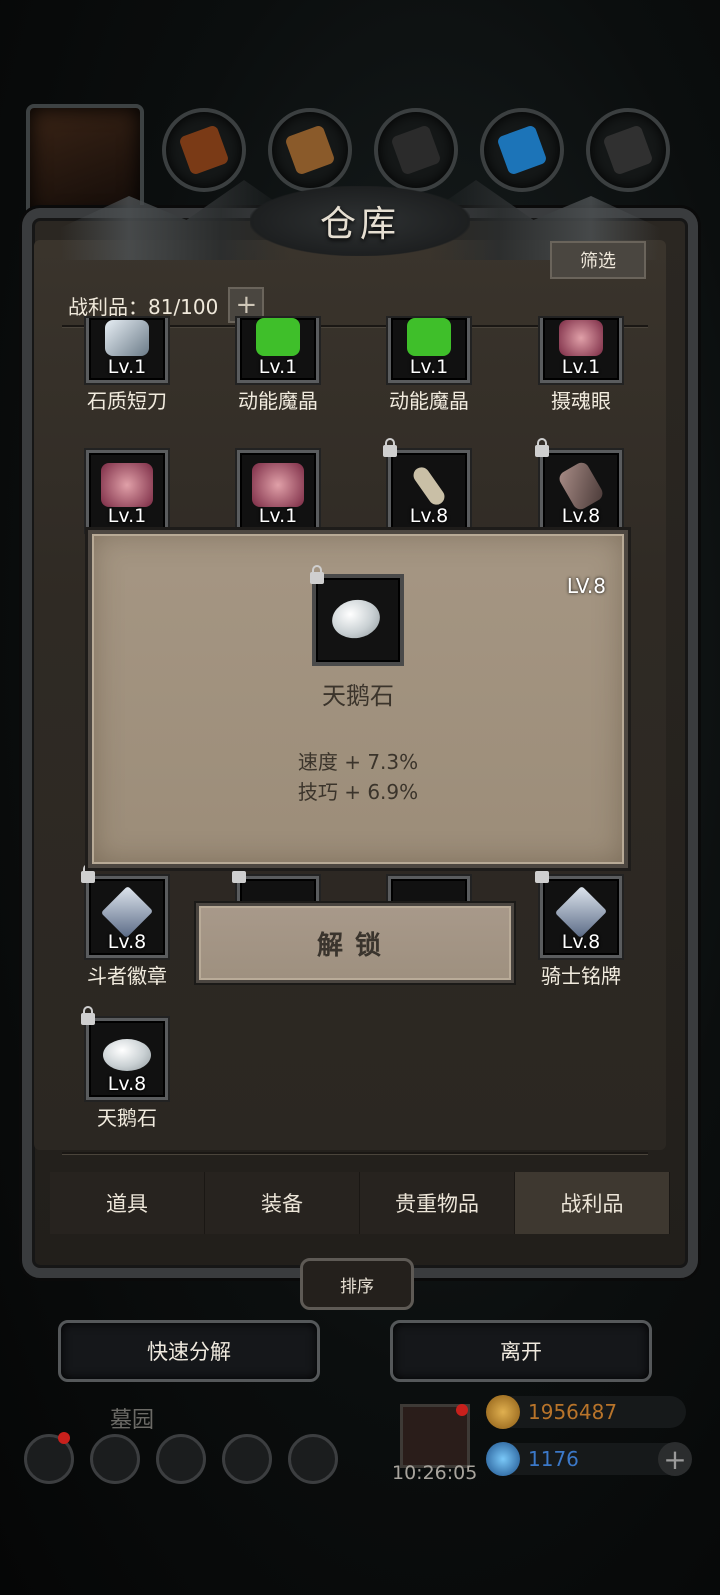 This screenshot has height=1595, width=720. Describe the element at coordinates (127, 401) in the screenshot. I see `item-name: 石质短刀` at that location.